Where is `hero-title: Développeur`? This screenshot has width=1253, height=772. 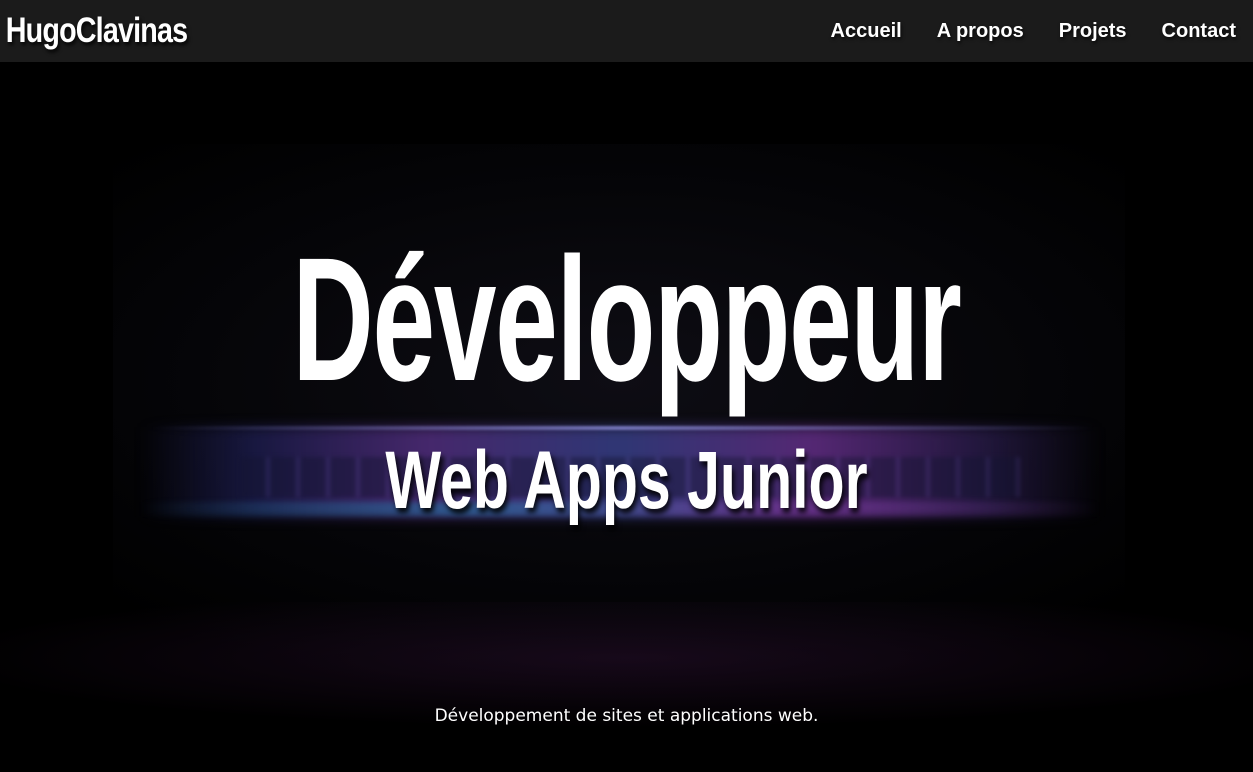
hero-title: Développeur is located at coordinates (626, 320).